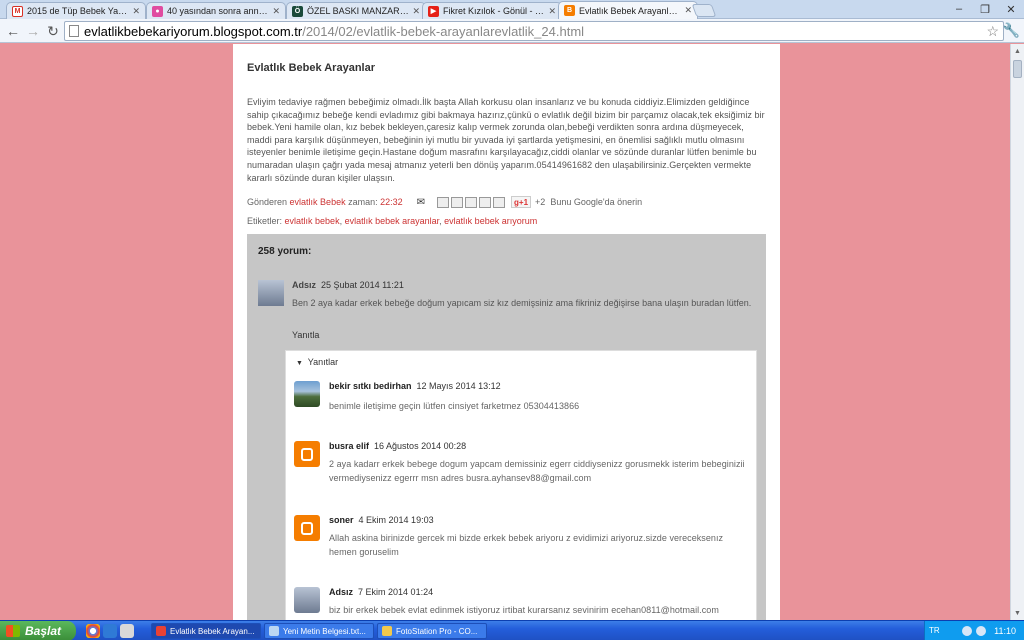 Image resolution: width=1024 pixels, height=640 pixels. What do you see at coordinates (1011, 9) in the screenshot?
I see `close-window-icon: ✕` at bounding box center [1011, 9].